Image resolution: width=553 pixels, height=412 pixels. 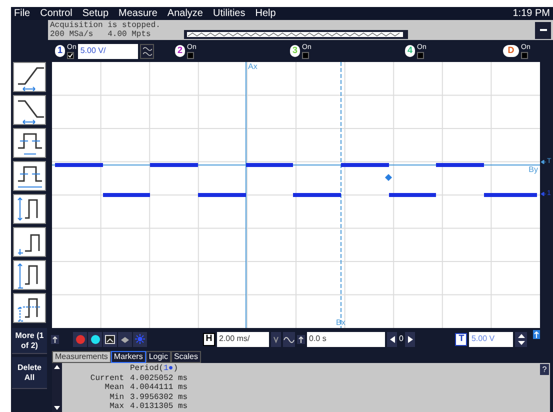 I want to click on measurement-title: Period(1●), so click(x=154, y=369).